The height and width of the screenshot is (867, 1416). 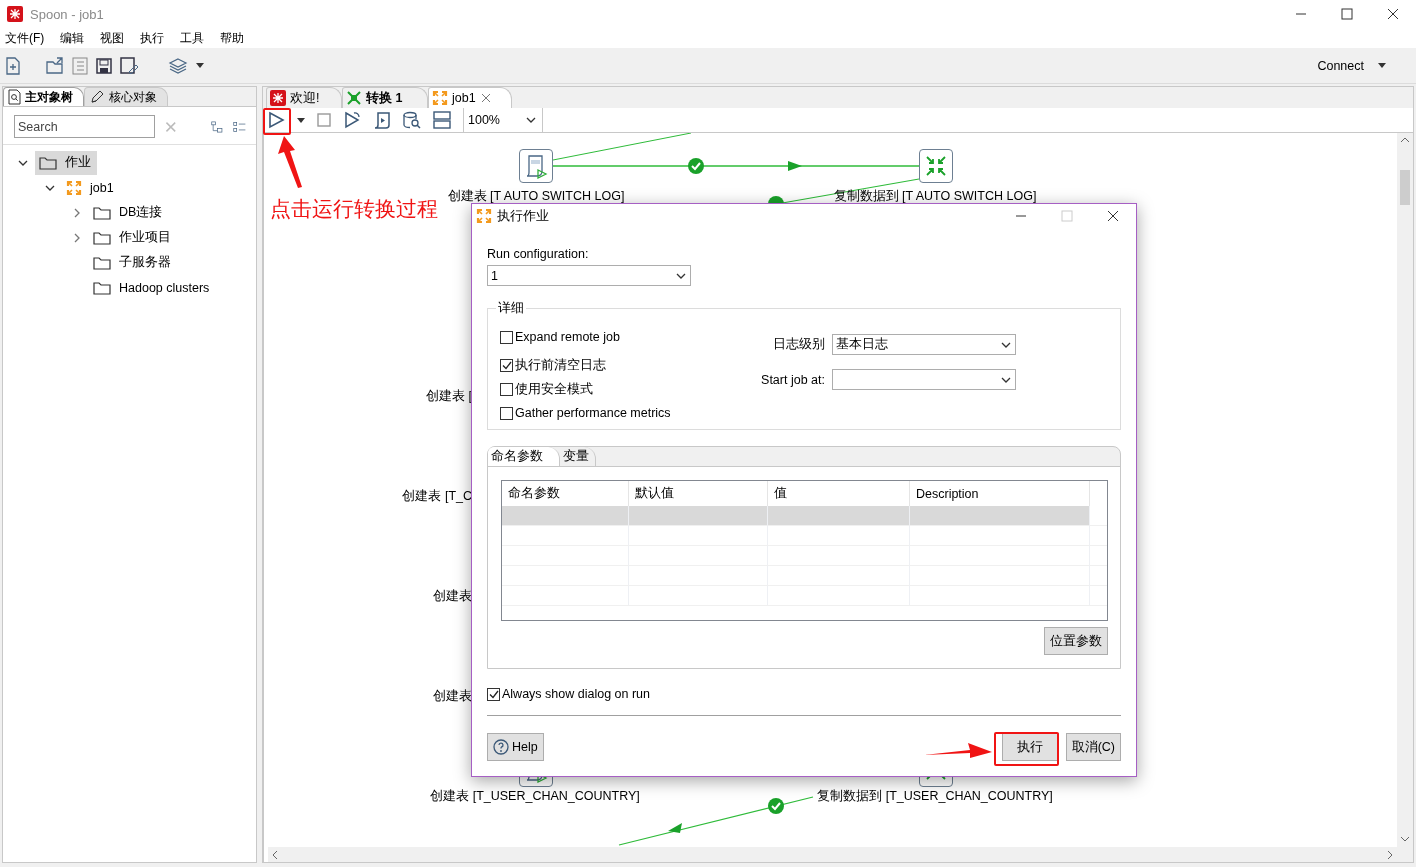 What do you see at coordinates (485, 98) in the screenshot?
I see `close-tab-icon` at bounding box center [485, 98].